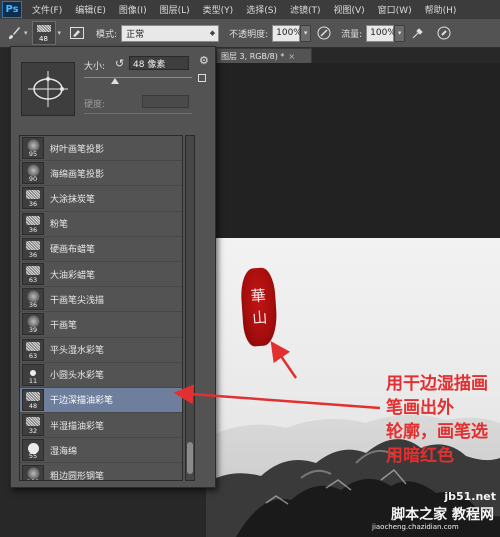 The image size is (500, 537). What do you see at coordinates (64, 325) in the screenshot?
I see `brush-name: 干画笔` at bounding box center [64, 325].